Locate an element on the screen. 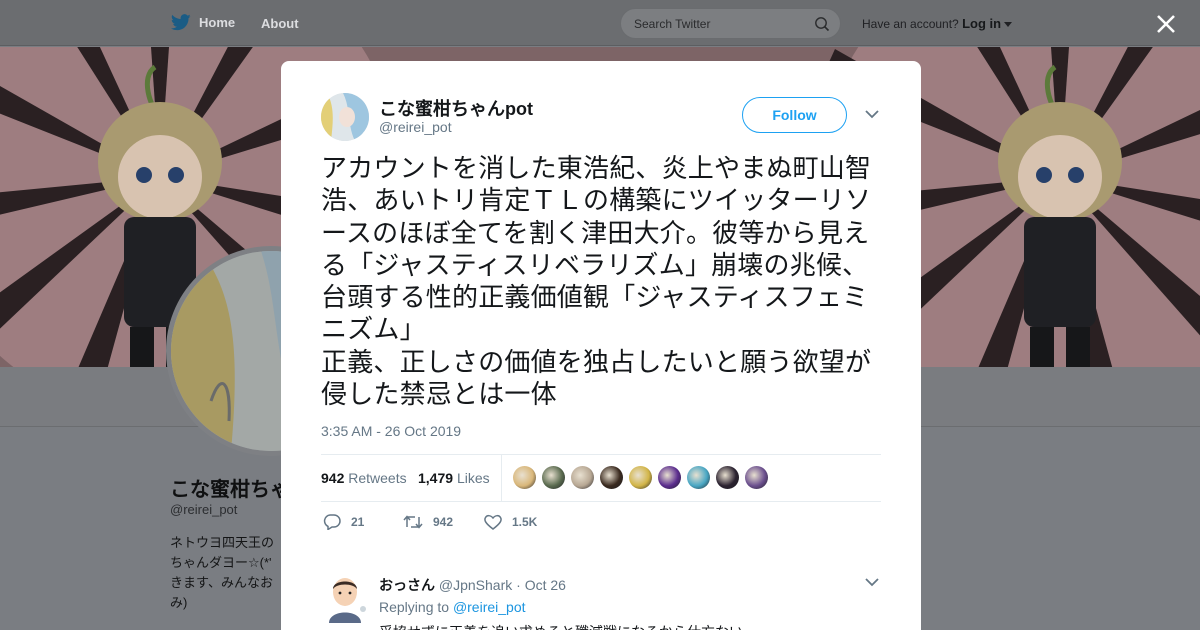 The image size is (1200, 630). retweet-stat: 942 Retweets is located at coordinates (364, 478).